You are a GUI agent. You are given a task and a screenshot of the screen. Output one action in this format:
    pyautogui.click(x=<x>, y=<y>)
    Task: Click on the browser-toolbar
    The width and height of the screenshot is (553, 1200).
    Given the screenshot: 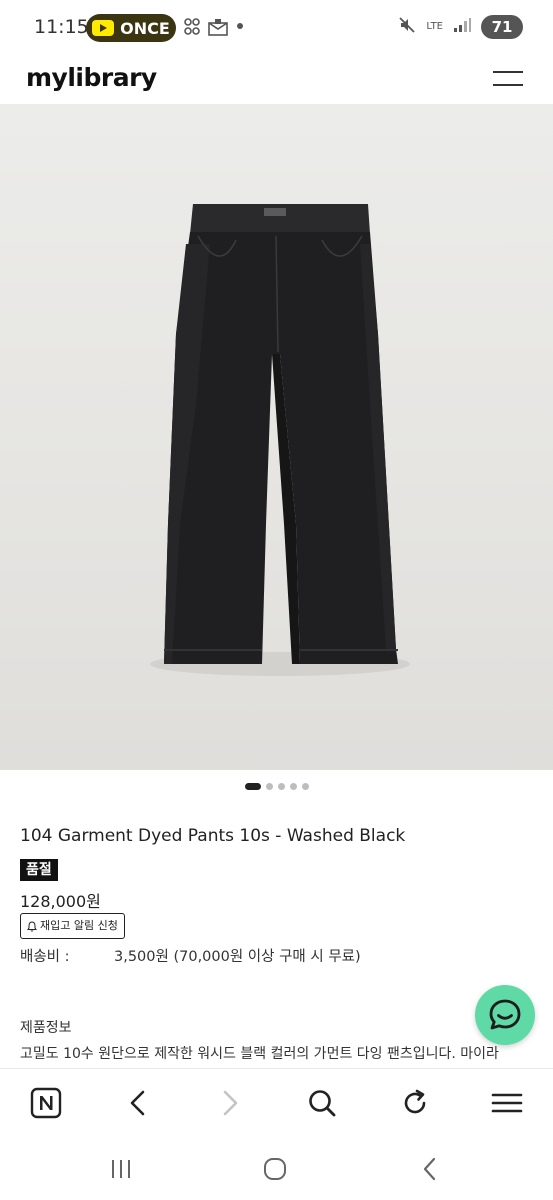 What is the action you would take?
    pyautogui.click(x=276, y=1103)
    